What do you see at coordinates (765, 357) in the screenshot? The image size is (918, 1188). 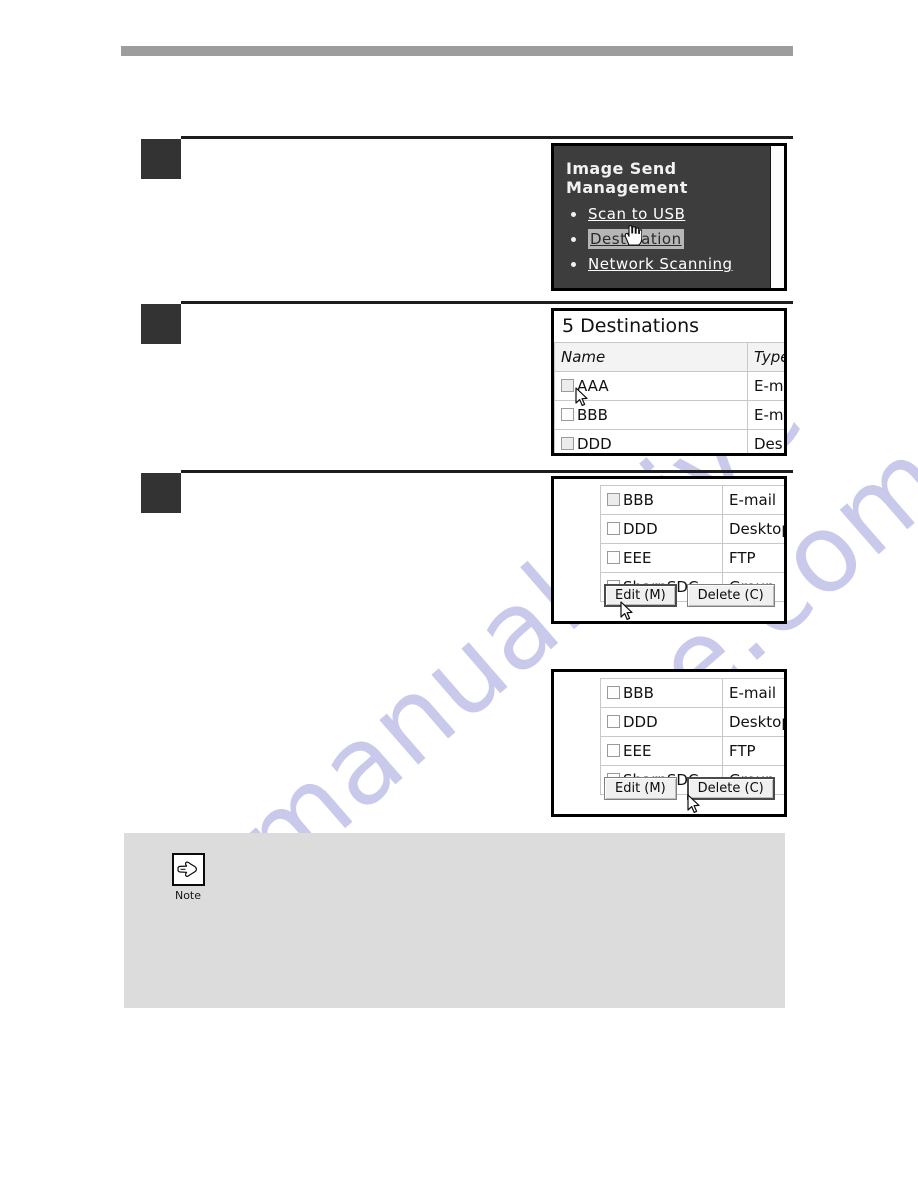 I see `column-header-type: Type` at bounding box center [765, 357].